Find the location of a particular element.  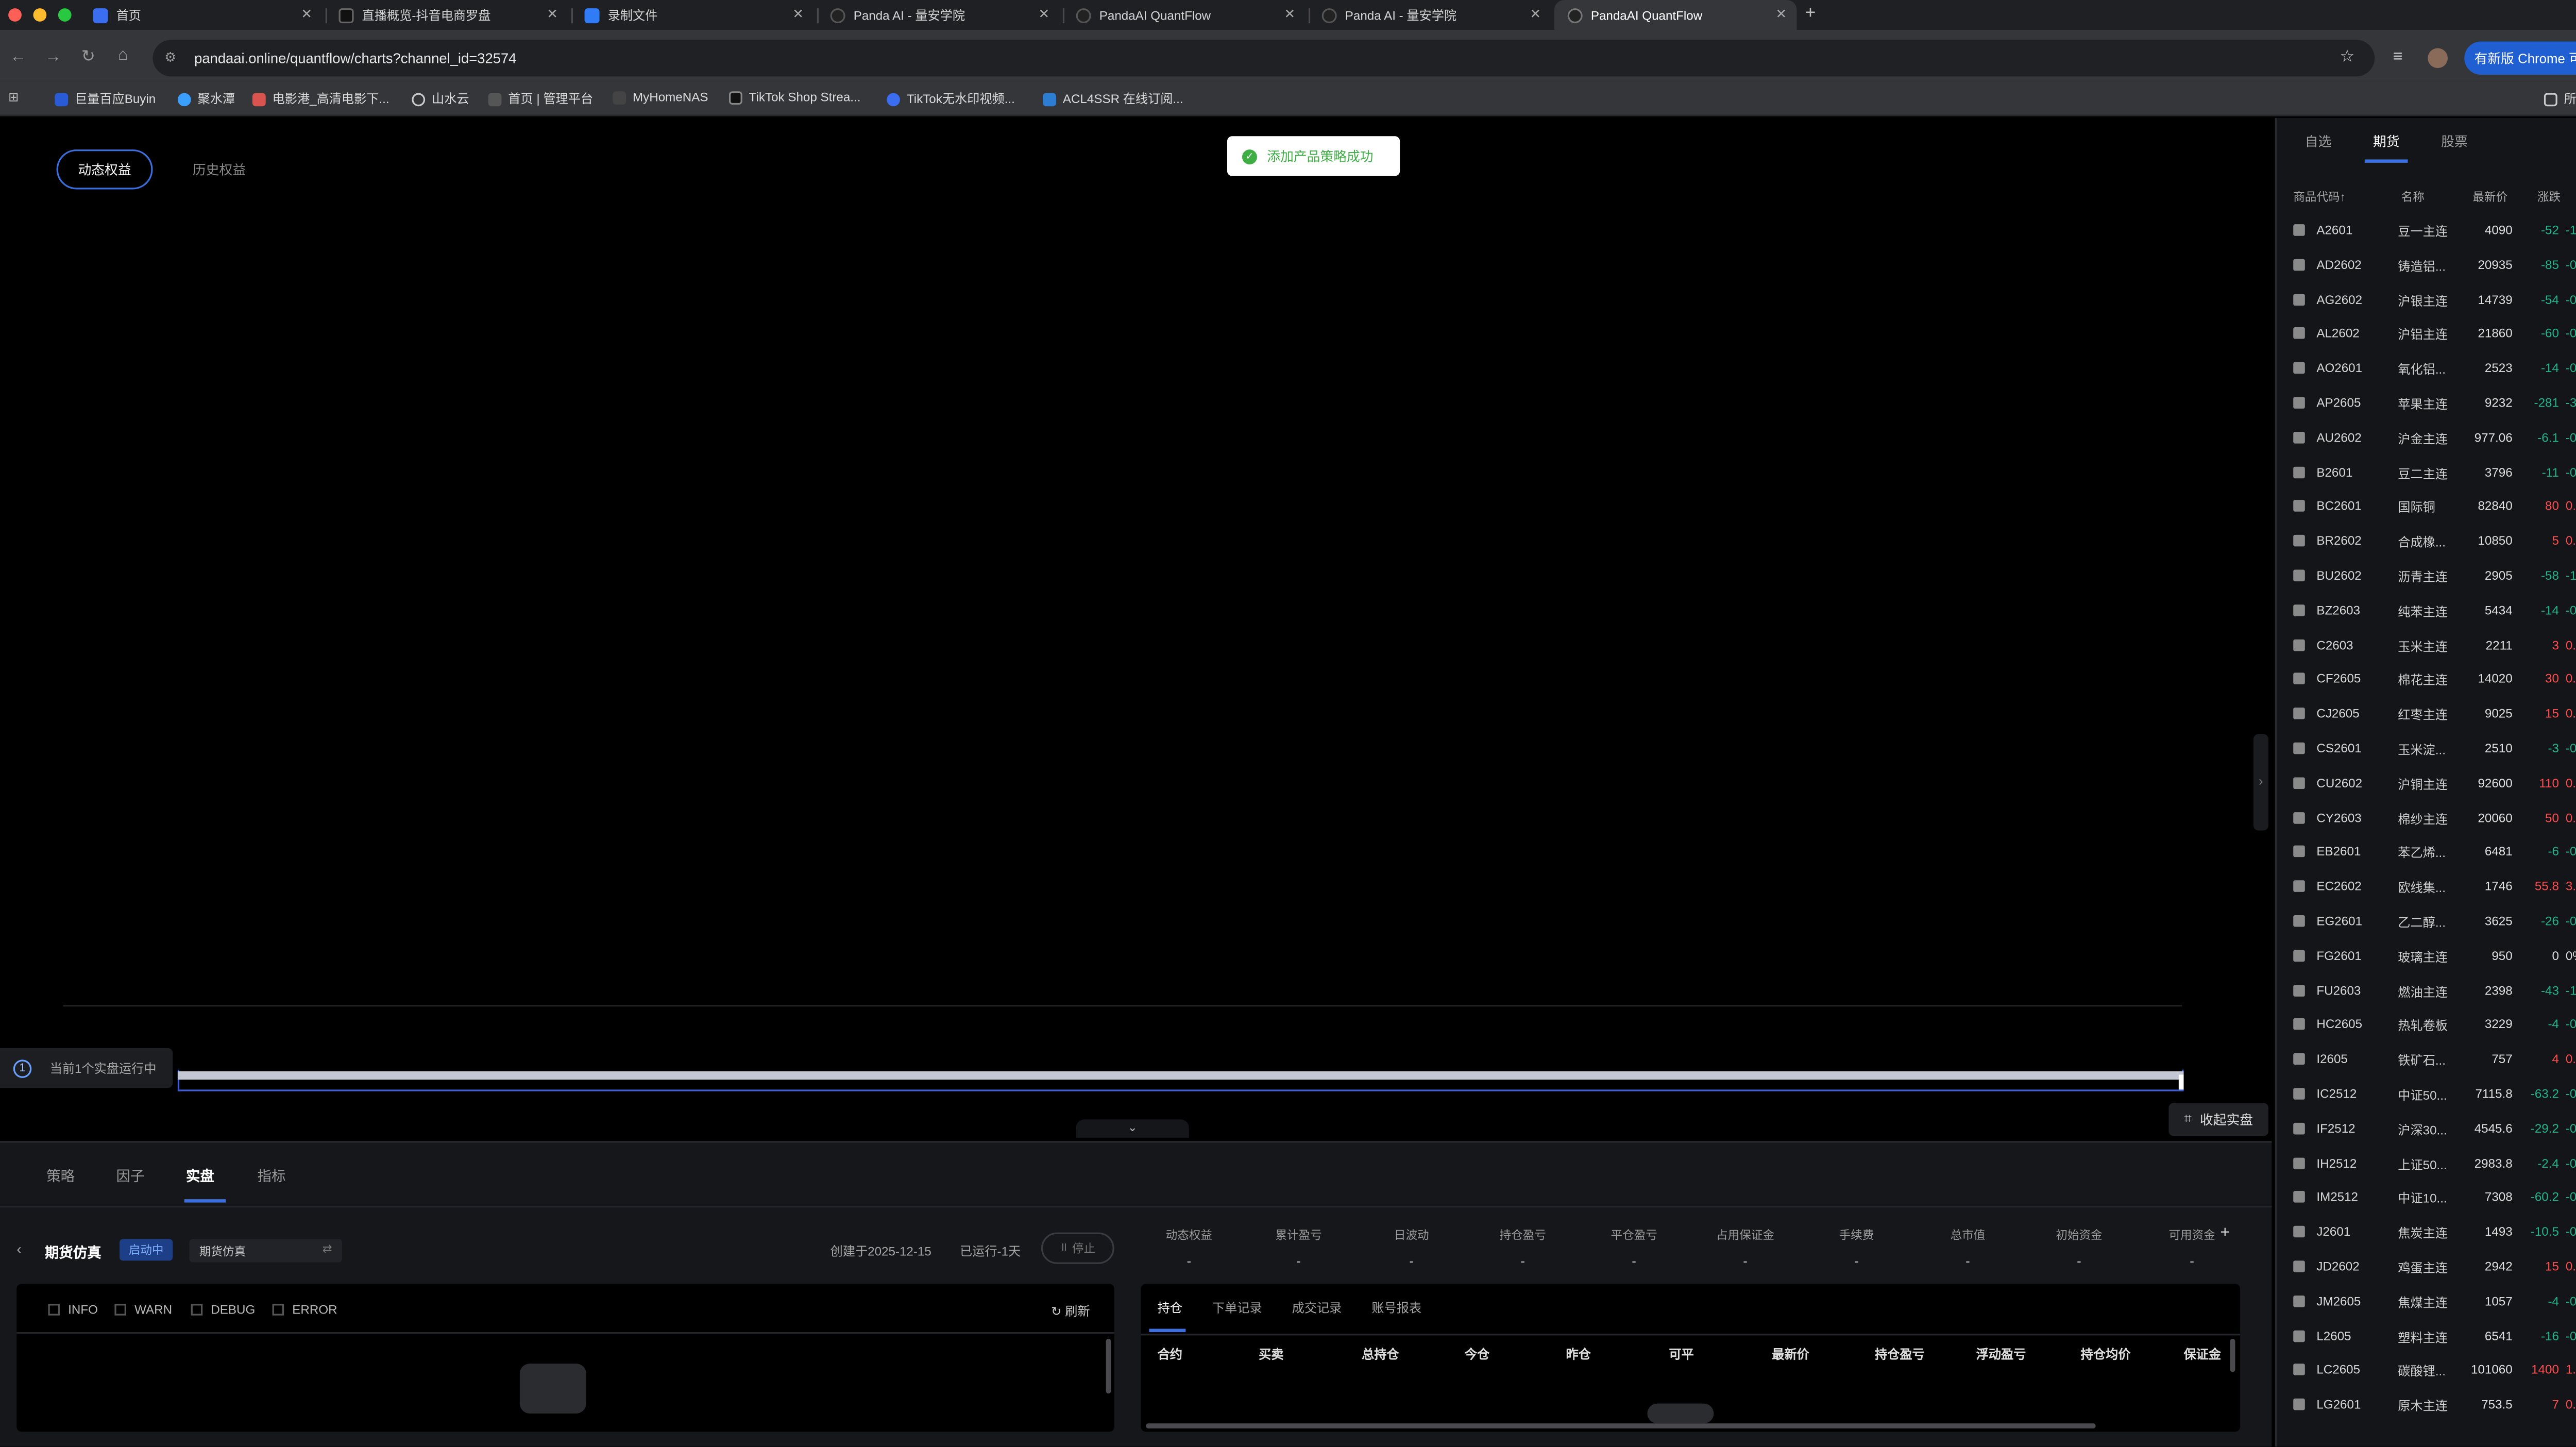

running-indicator: 1 当前1个实盘运行中 is located at coordinates (86, 1068).